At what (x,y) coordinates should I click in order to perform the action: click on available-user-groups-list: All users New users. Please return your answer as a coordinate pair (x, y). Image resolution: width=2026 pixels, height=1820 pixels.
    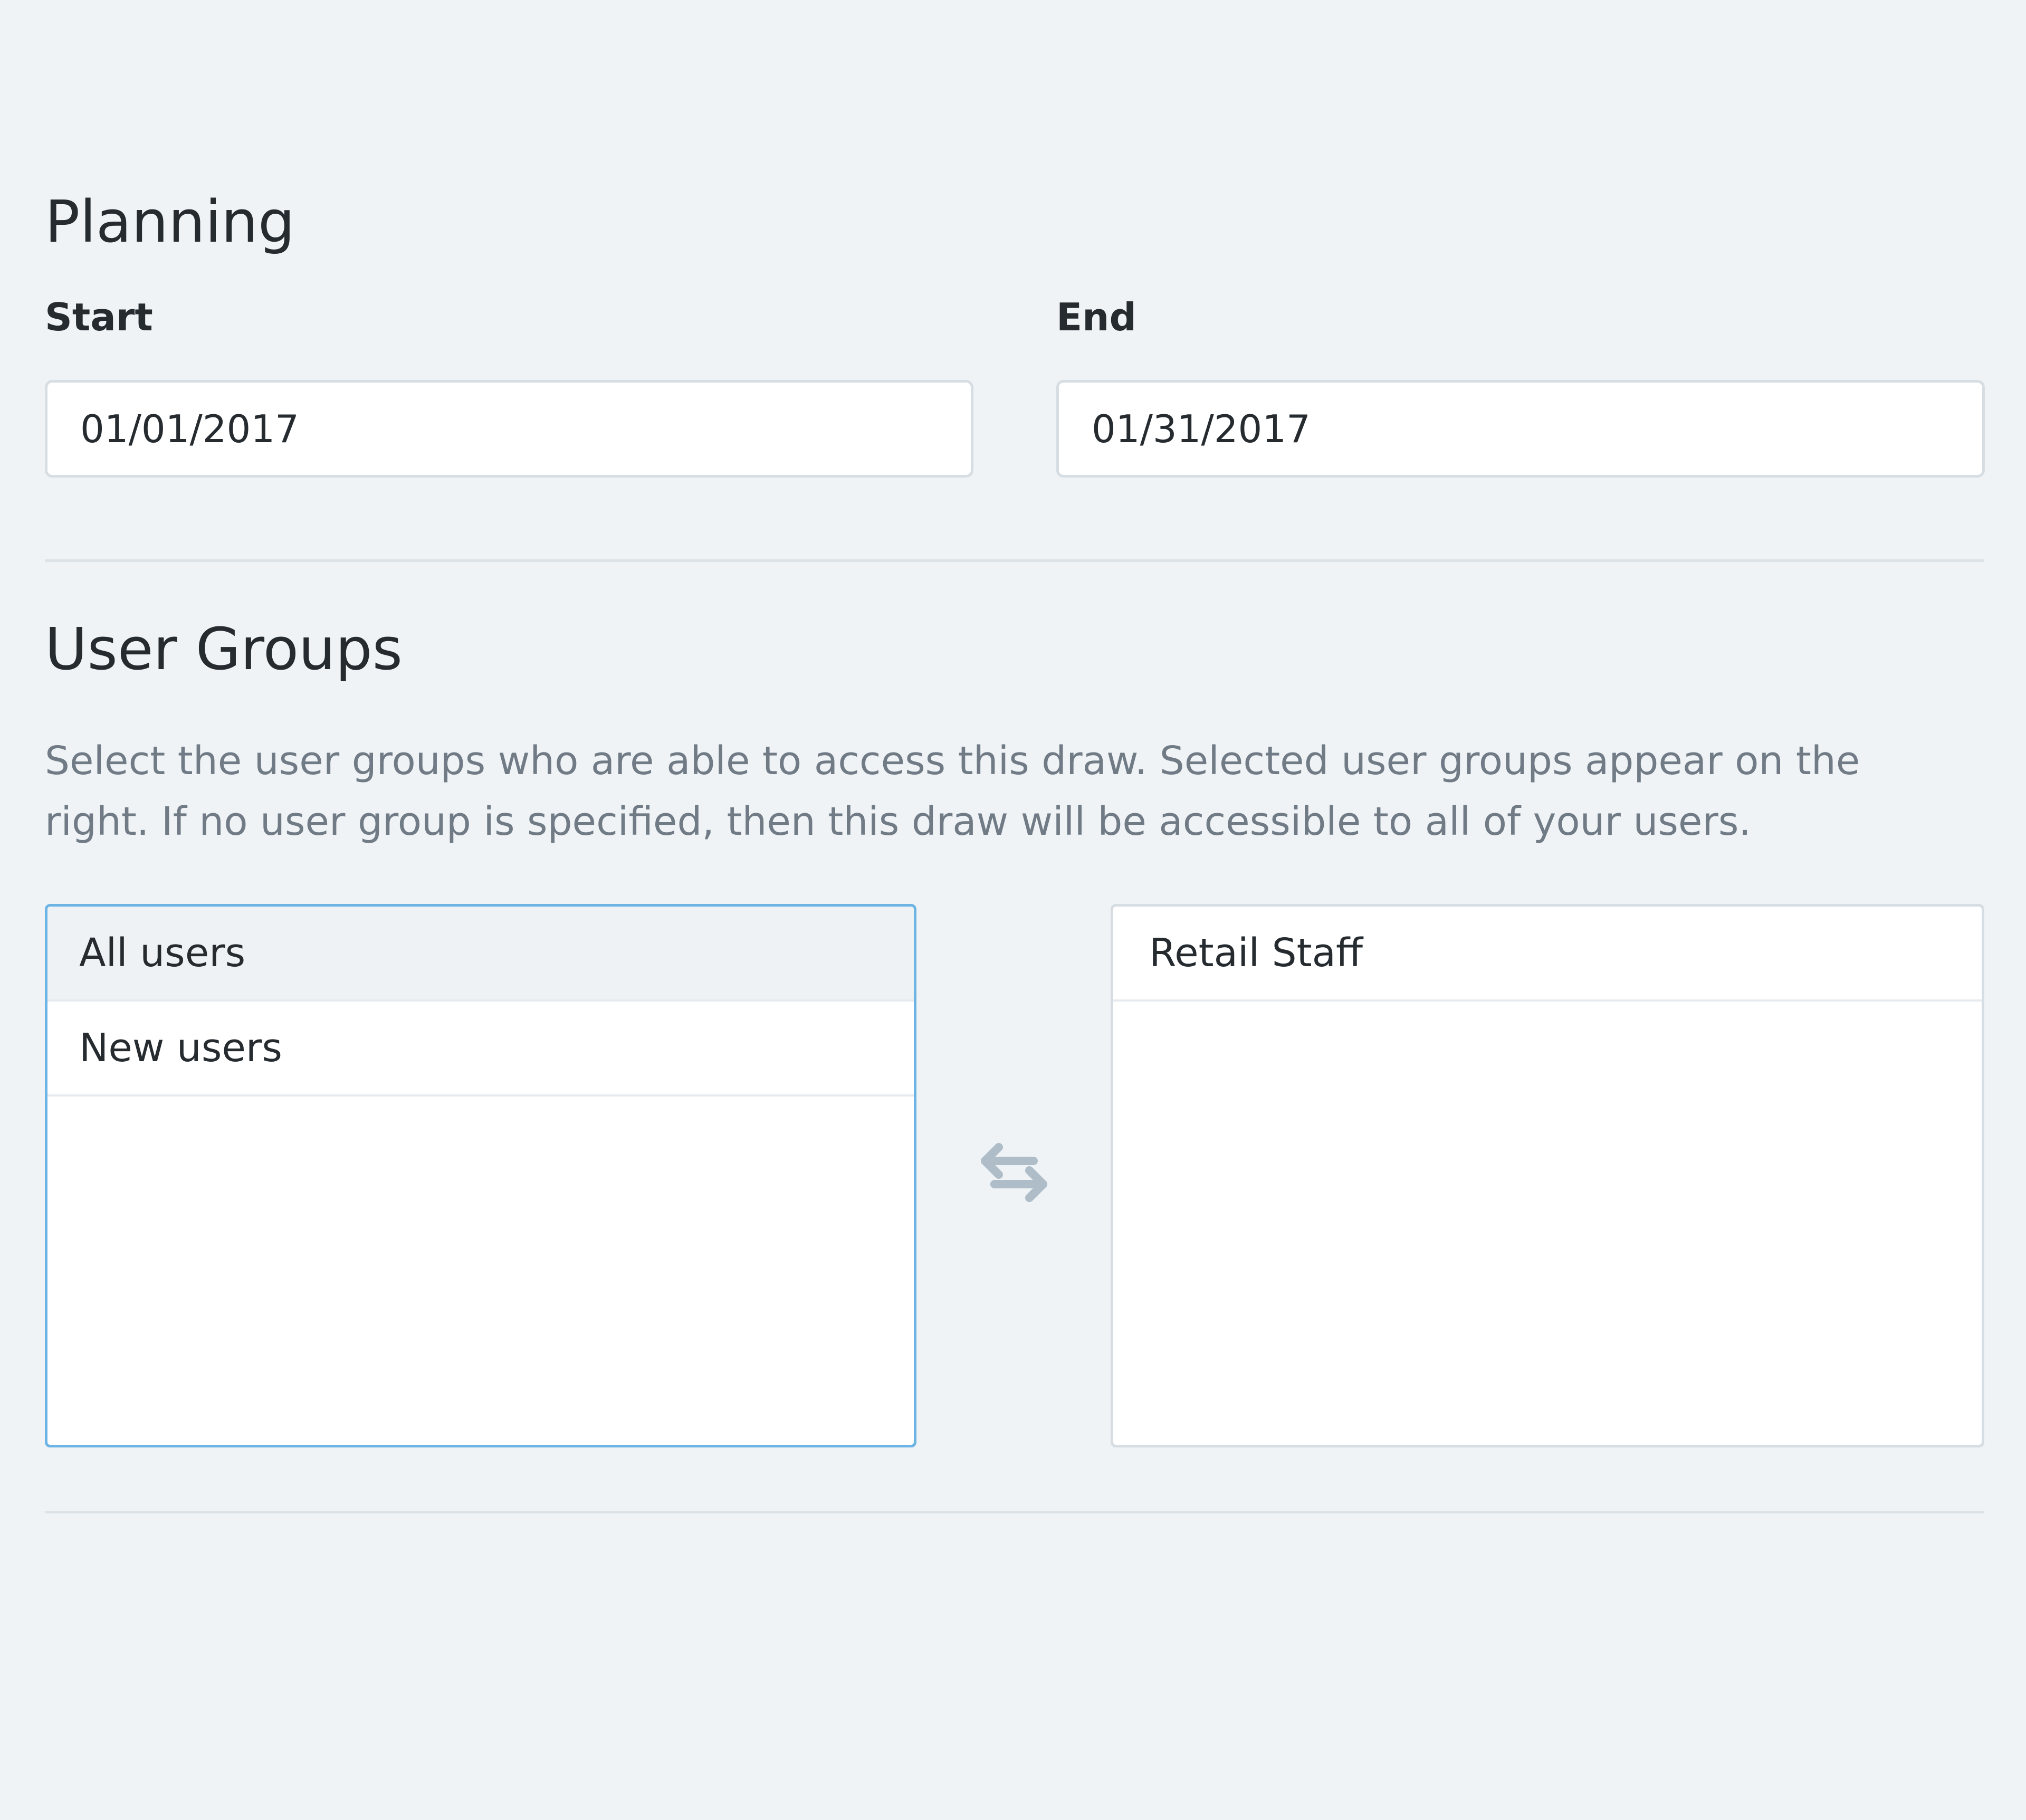
    Looking at the image, I should click on (480, 1175).